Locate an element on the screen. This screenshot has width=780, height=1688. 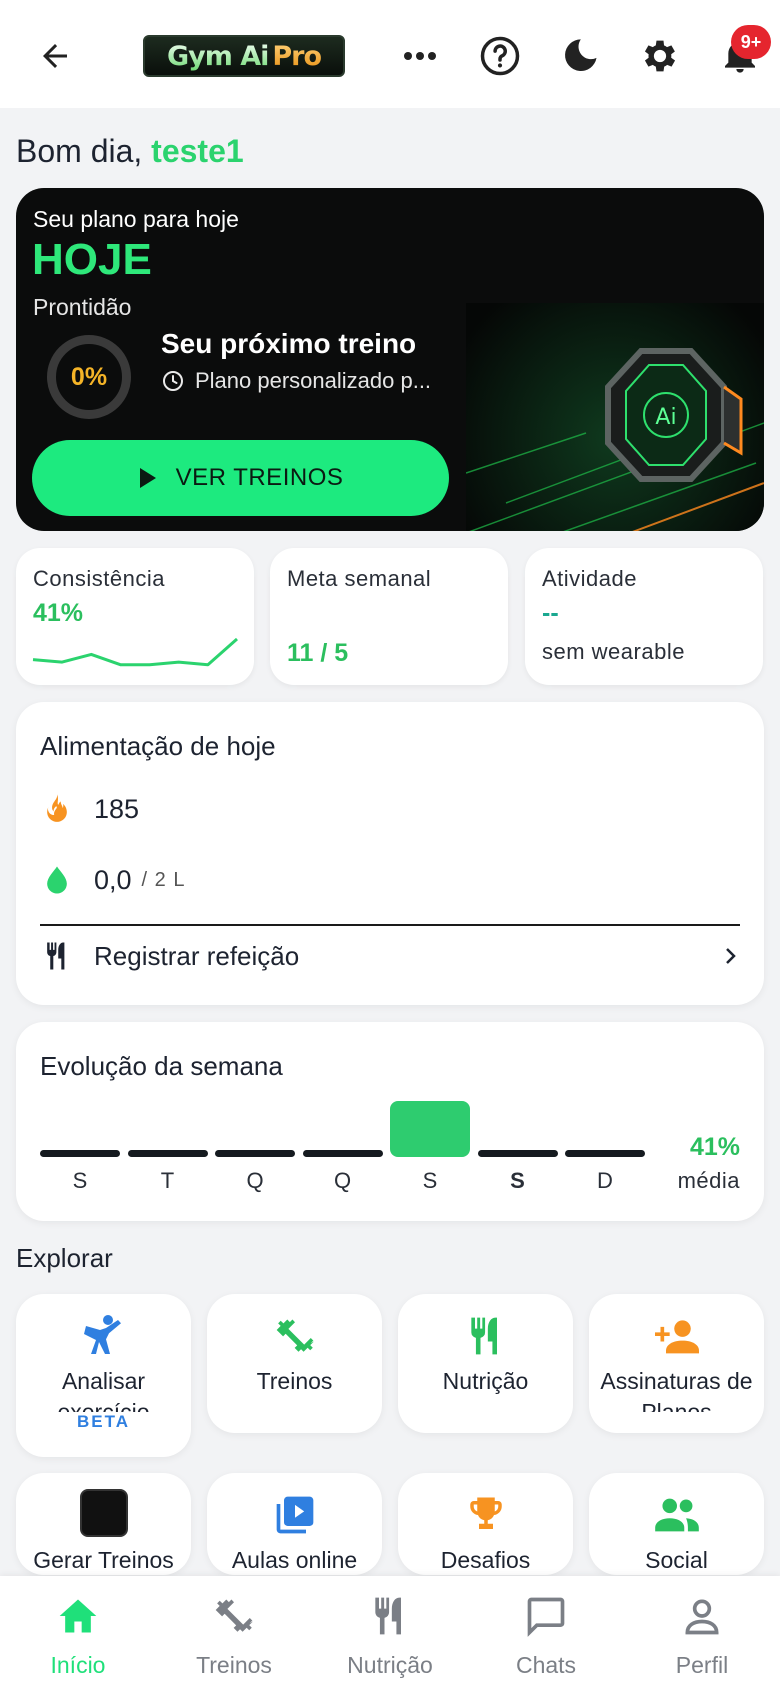
more-icon is located at coordinates (420, 56).